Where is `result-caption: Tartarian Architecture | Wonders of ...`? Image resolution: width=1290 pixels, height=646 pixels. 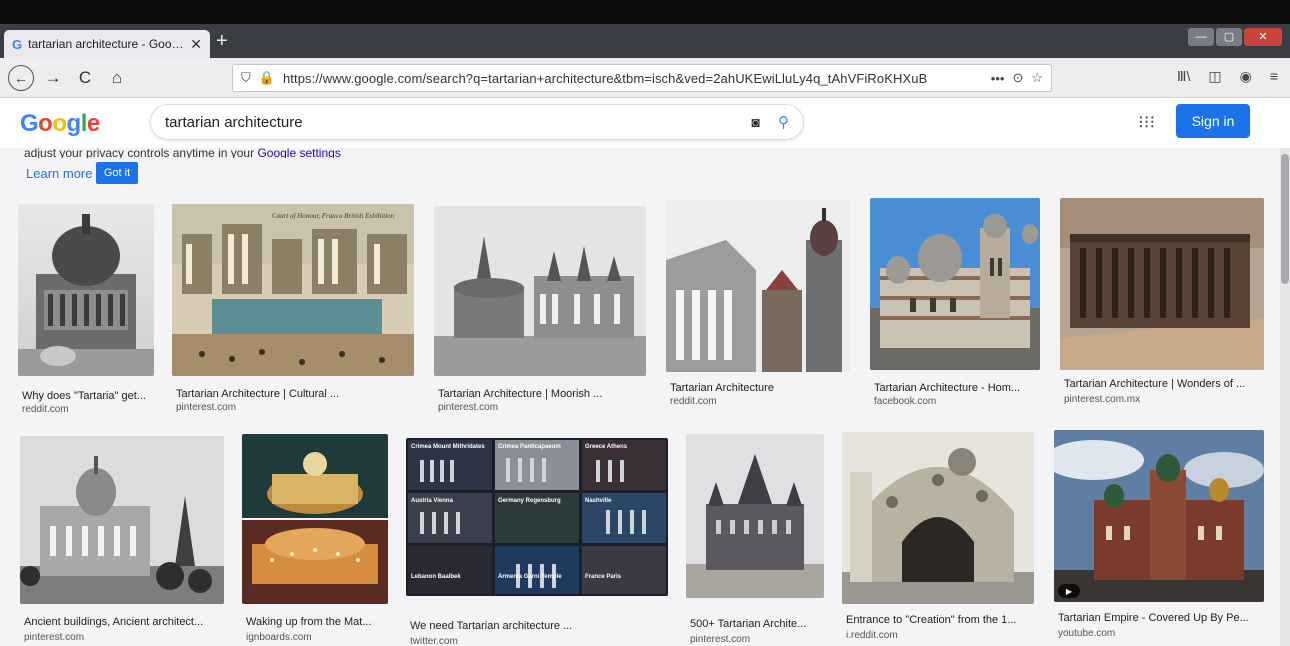 result-caption: Tartarian Architecture | Wonders of ... is located at coordinates (1154, 384).